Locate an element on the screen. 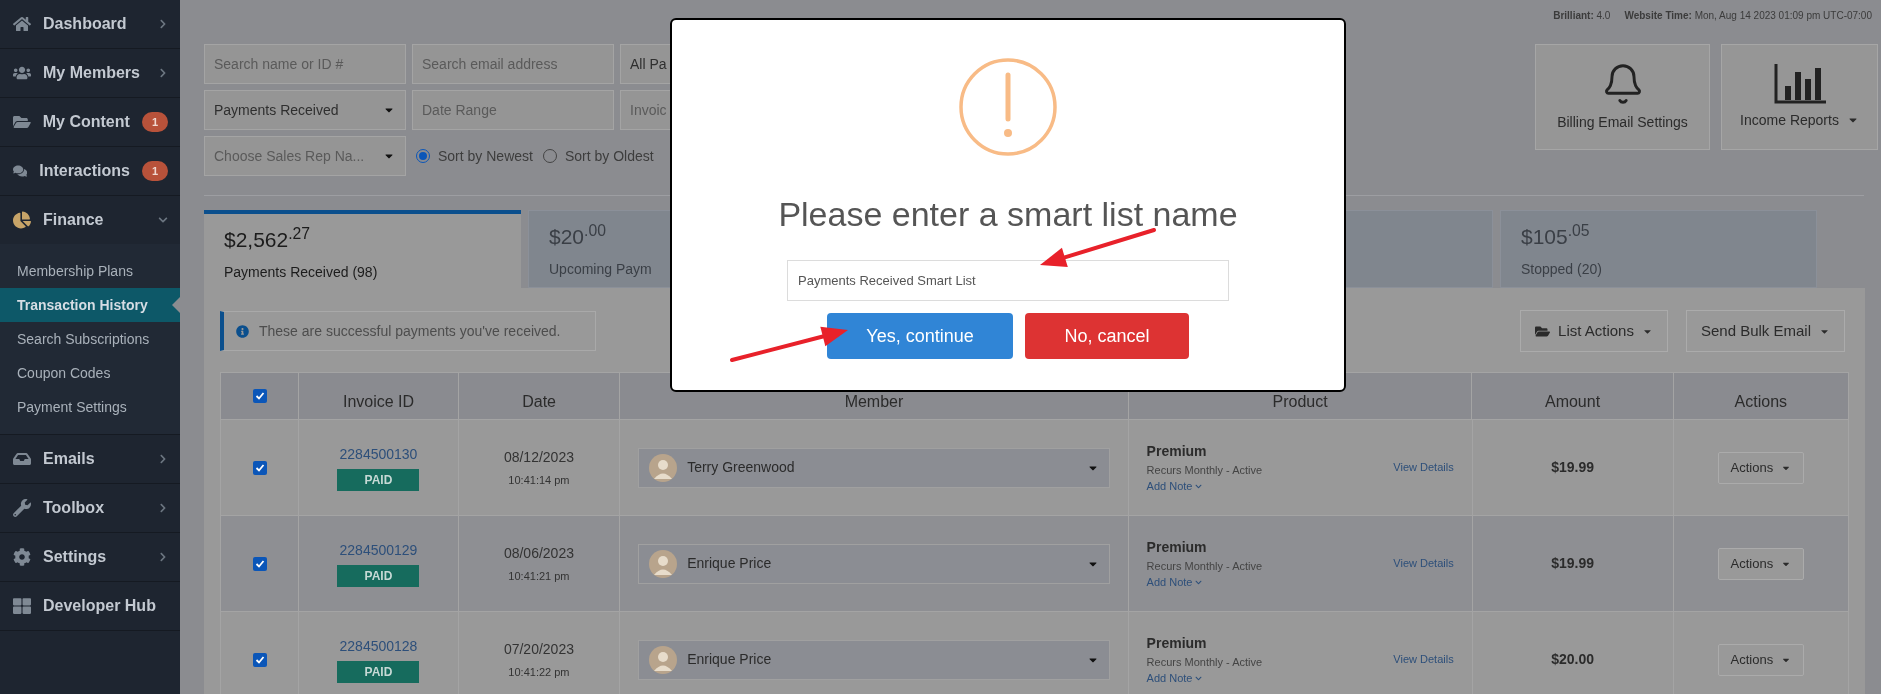  submenu-item: Search Subscriptions is located at coordinates (90, 339).